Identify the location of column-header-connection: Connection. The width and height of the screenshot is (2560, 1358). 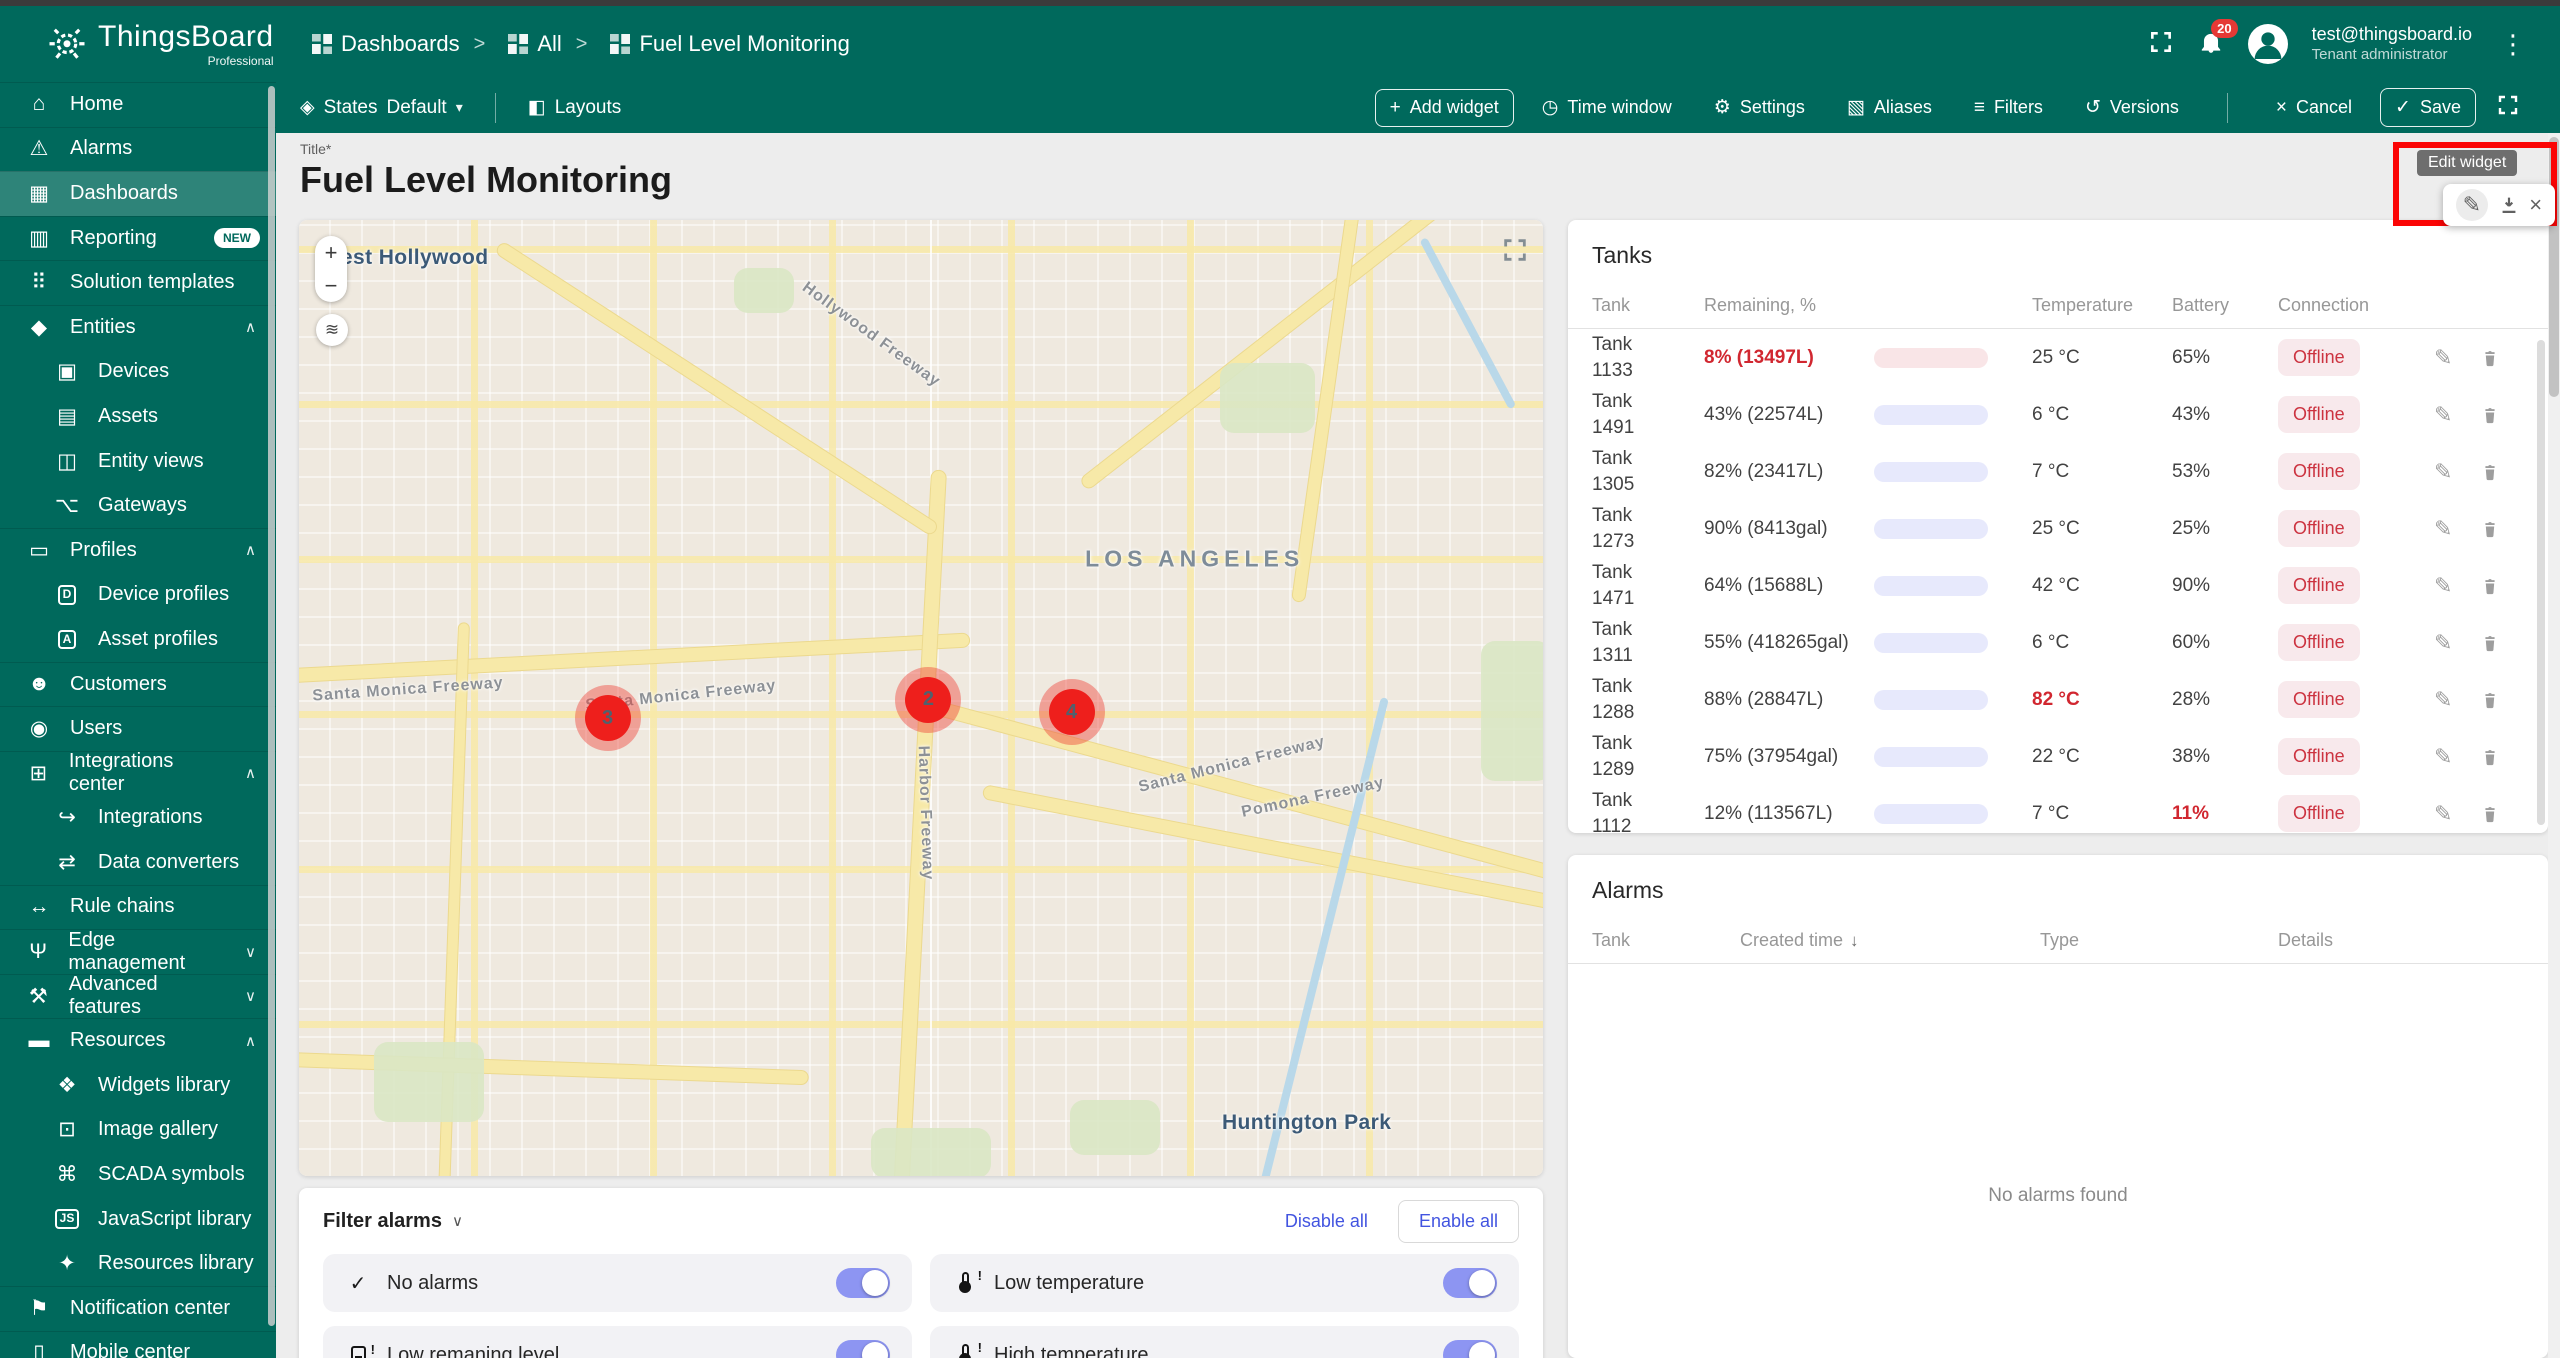
(2353, 305).